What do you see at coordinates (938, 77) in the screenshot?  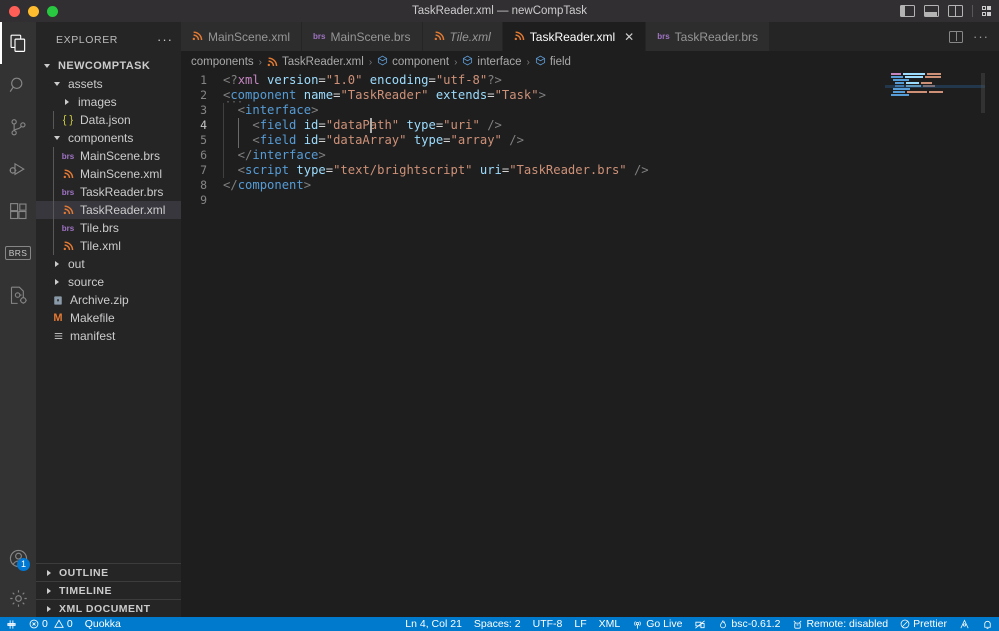 I see `minimap-line` at bounding box center [938, 77].